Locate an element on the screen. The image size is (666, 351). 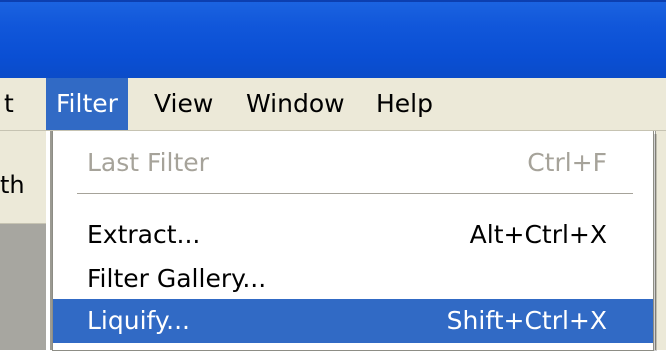
menu-item-shortcut: Ctrl+F is located at coordinates (567, 162).